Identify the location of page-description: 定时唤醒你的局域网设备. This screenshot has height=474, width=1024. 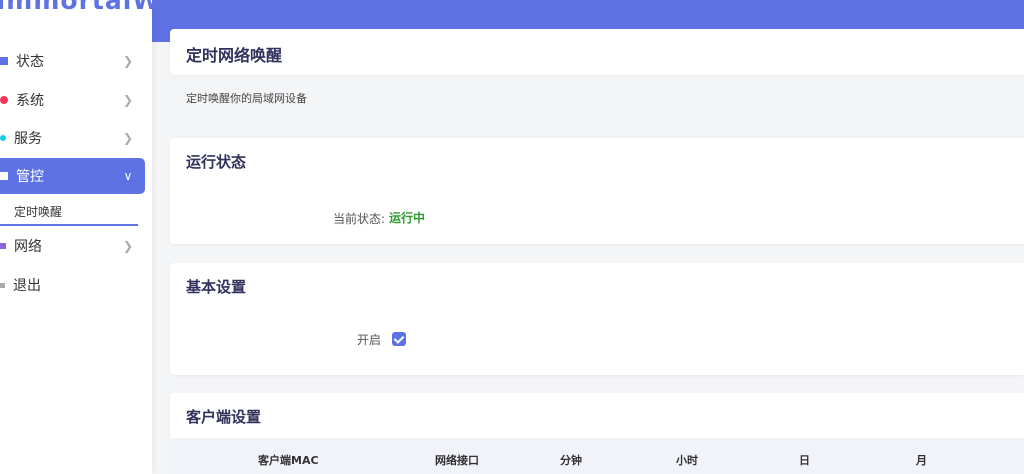
(246, 98).